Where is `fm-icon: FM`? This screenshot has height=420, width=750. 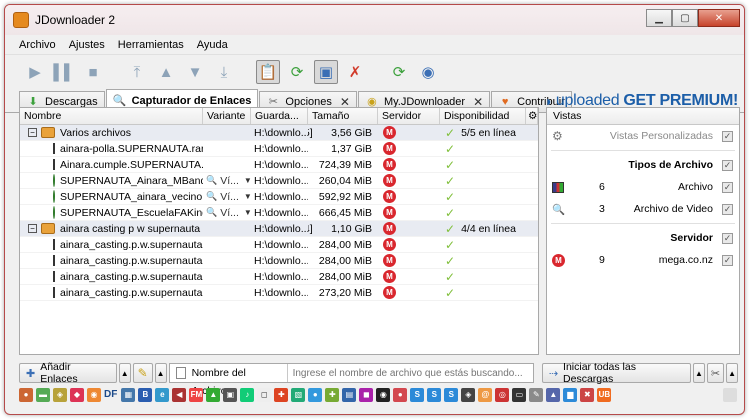 fm-icon: FM is located at coordinates (196, 395).